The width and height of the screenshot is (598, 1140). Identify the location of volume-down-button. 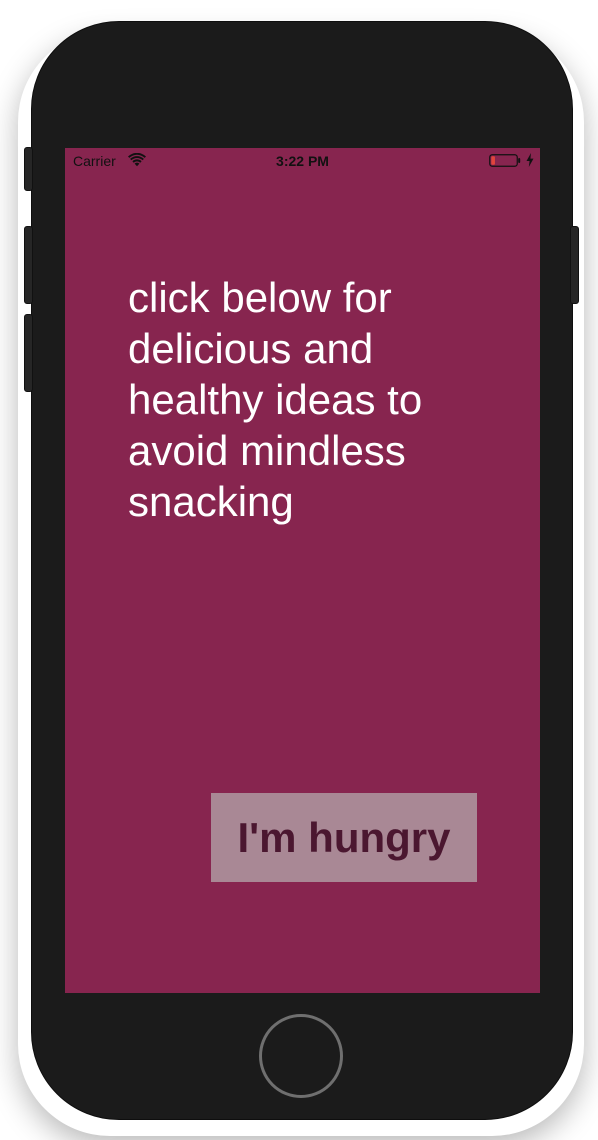
(28, 353).